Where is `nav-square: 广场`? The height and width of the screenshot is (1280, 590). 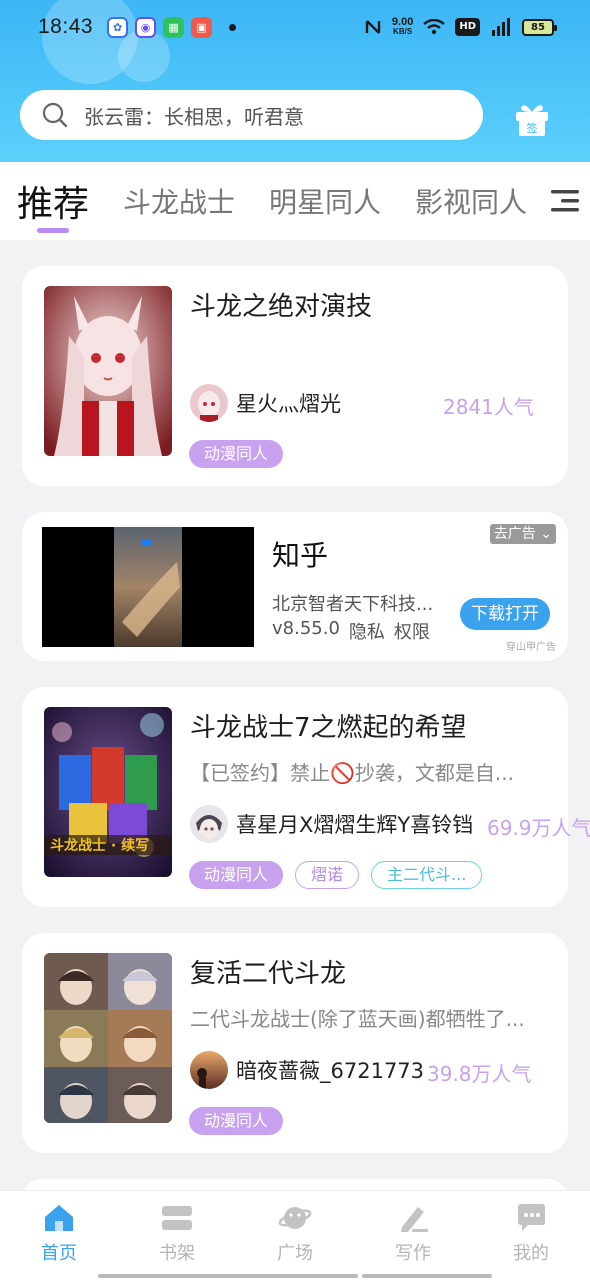 nav-square: 广场 is located at coordinates (295, 1235).